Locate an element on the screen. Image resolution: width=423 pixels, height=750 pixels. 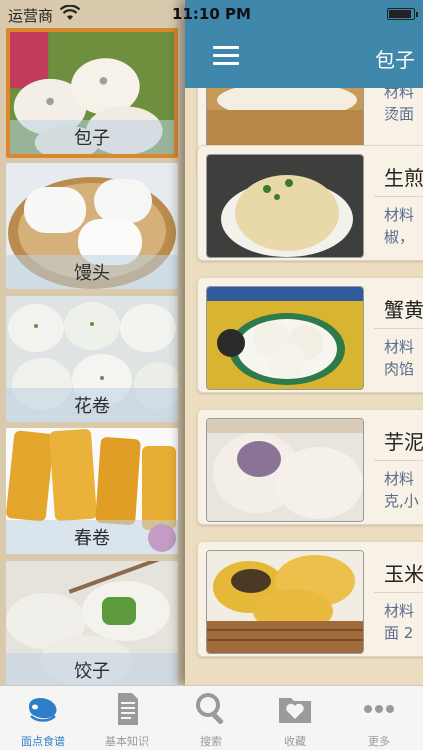
tab-label: 基本知识 is located at coordinates (127, 741).